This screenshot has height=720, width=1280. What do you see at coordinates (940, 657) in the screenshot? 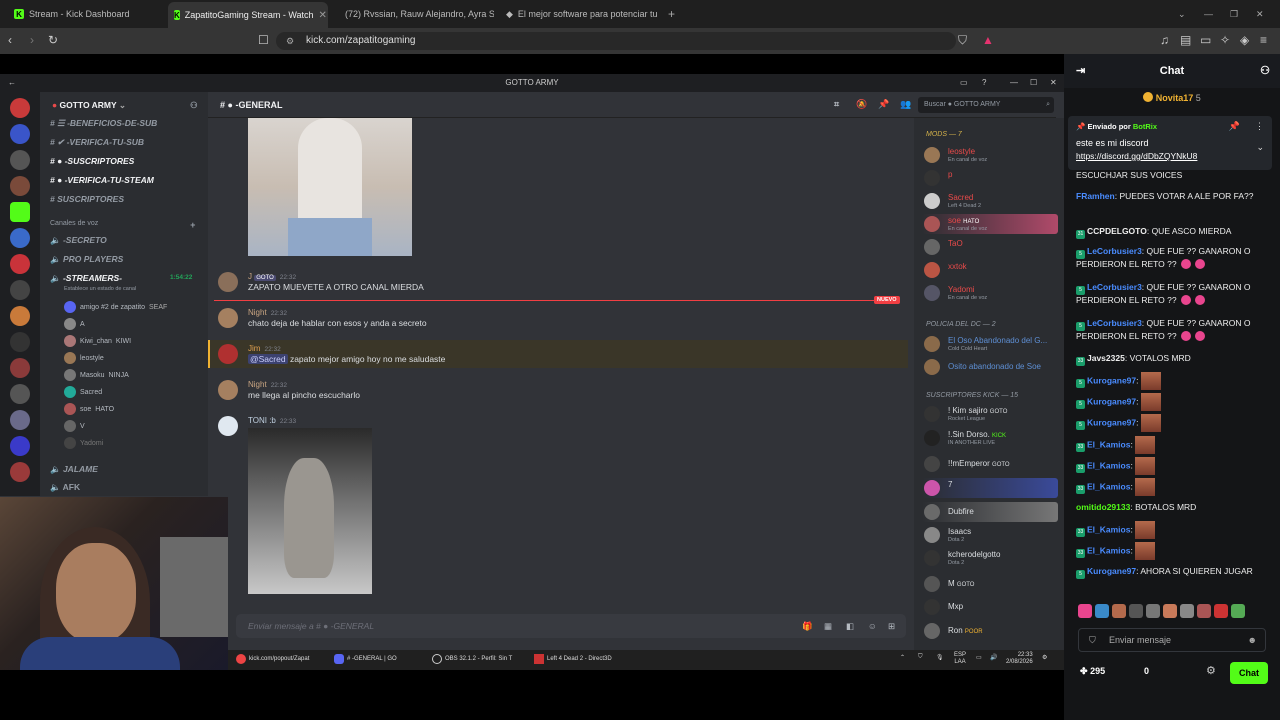
I see `mic-icon: 🎙` at bounding box center [940, 657].